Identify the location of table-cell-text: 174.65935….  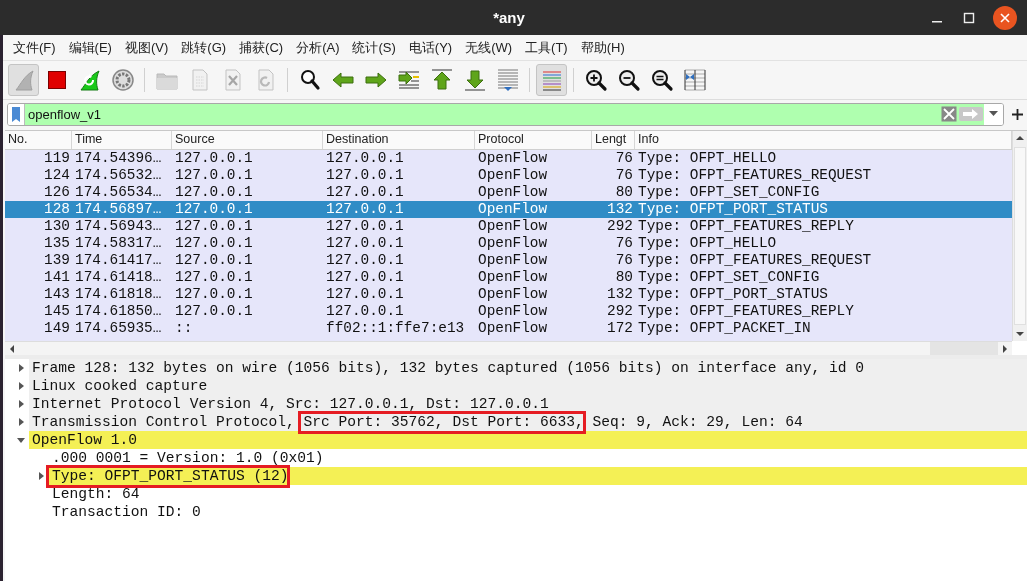
(118, 328).